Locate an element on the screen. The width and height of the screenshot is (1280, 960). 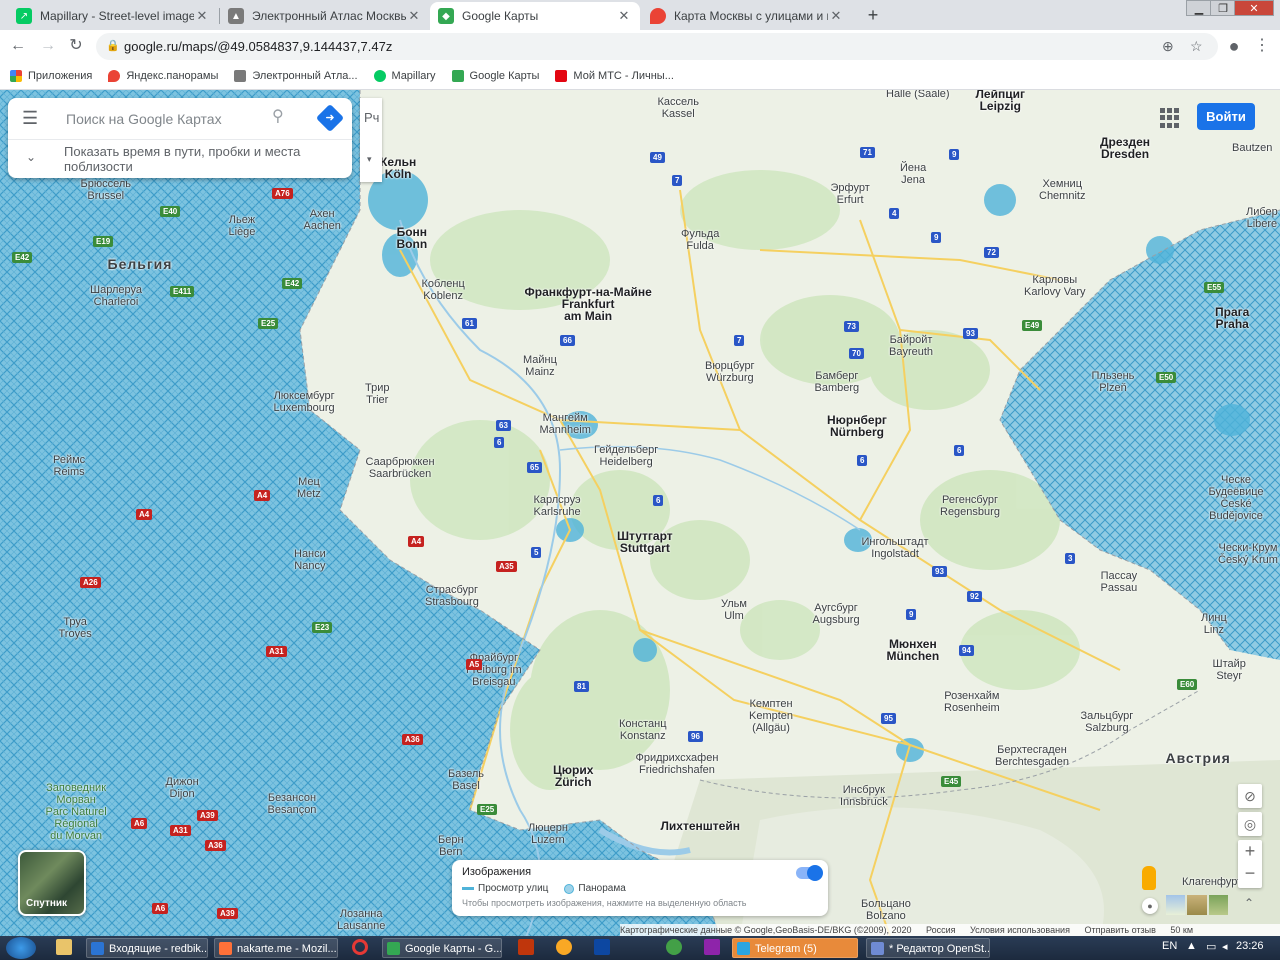
map-place-label: Трир Trier is located at coordinates (377, 394).